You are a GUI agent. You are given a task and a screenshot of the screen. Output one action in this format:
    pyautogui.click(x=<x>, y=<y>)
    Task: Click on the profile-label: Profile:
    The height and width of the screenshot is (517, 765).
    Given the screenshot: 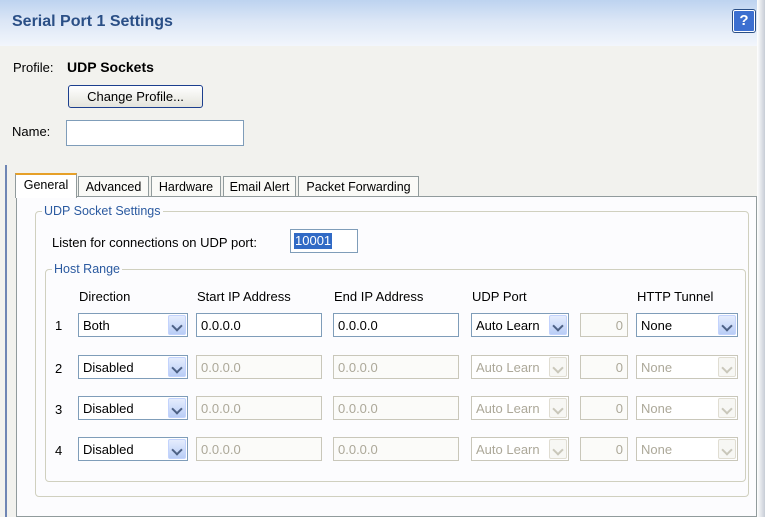 What is the action you would take?
    pyautogui.click(x=33, y=67)
    